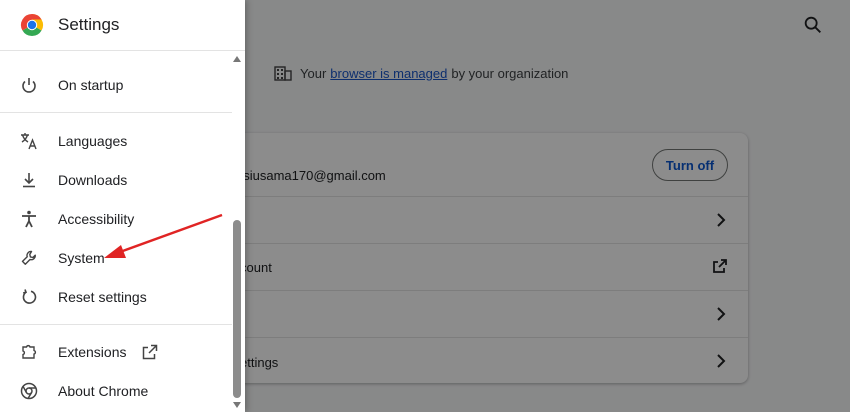 The image size is (850, 412). I want to click on sidebar-item-label: Reset settings, so click(102, 297).